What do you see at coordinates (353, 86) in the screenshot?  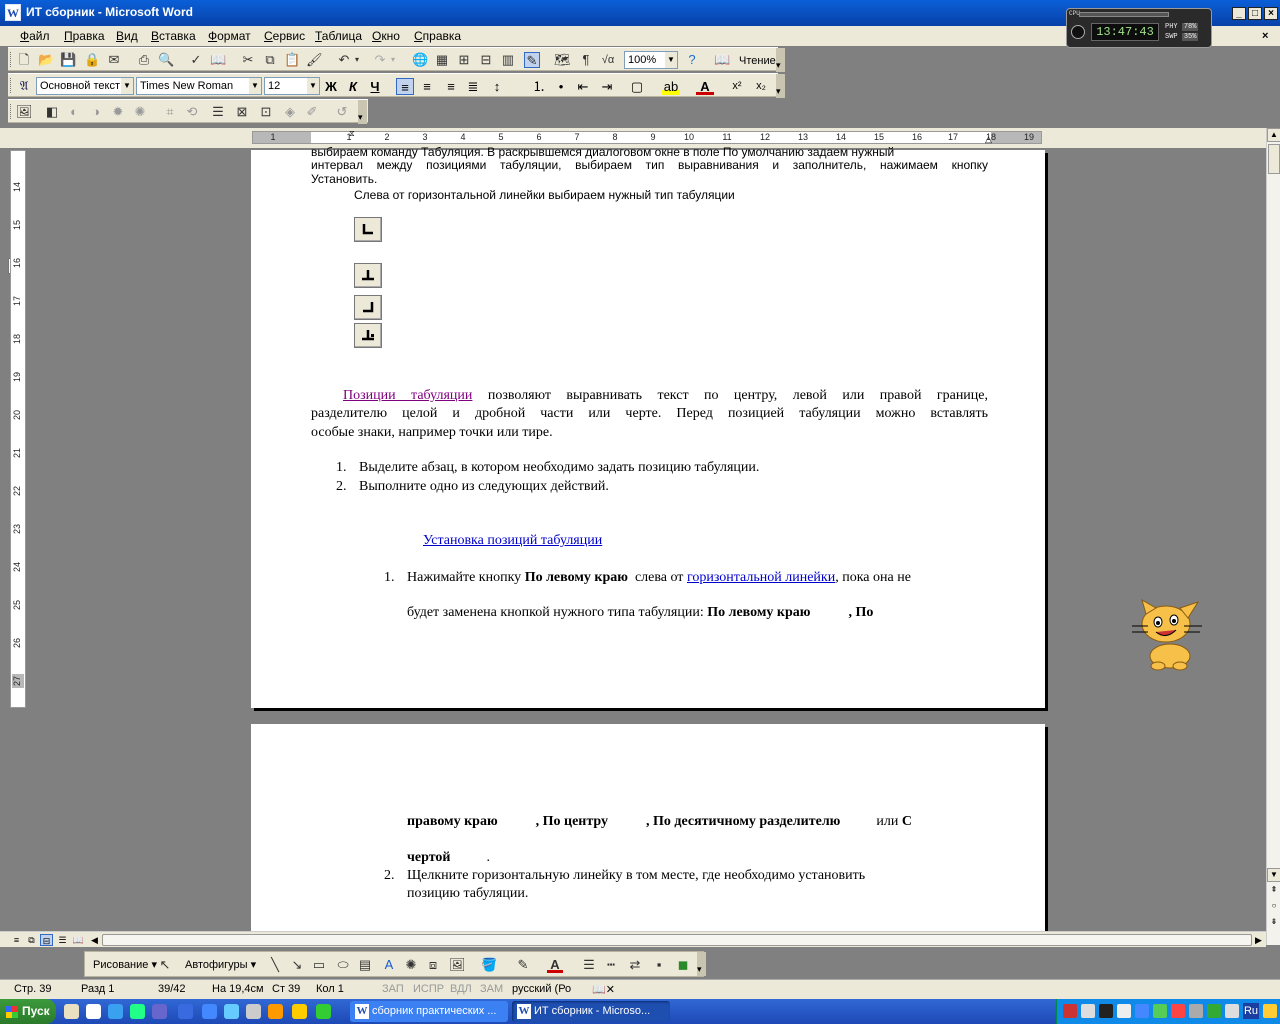 I see `italic-button: К` at bounding box center [353, 86].